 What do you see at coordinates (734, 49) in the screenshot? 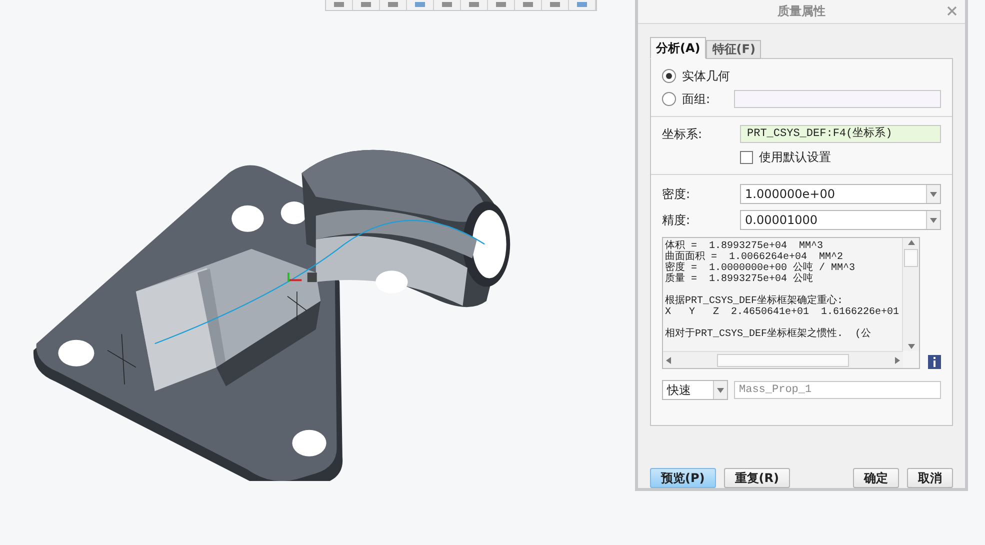
I see `tab: 特征(F)` at bounding box center [734, 49].